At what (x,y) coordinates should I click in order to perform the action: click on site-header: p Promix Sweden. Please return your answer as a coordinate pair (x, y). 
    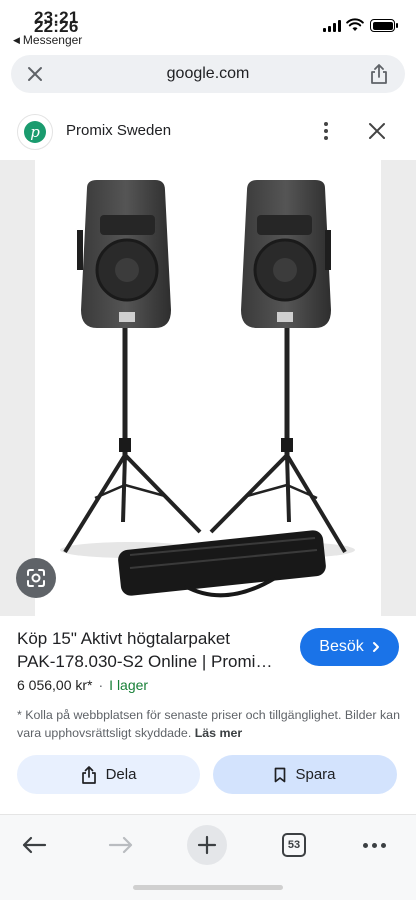
    Looking at the image, I should click on (208, 131).